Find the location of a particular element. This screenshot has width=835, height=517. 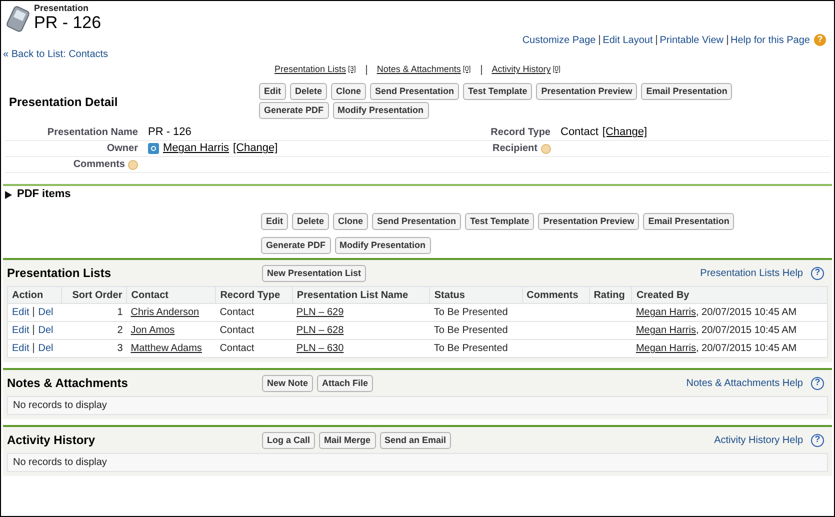

field-value: PR - 126 is located at coordinates (170, 132).